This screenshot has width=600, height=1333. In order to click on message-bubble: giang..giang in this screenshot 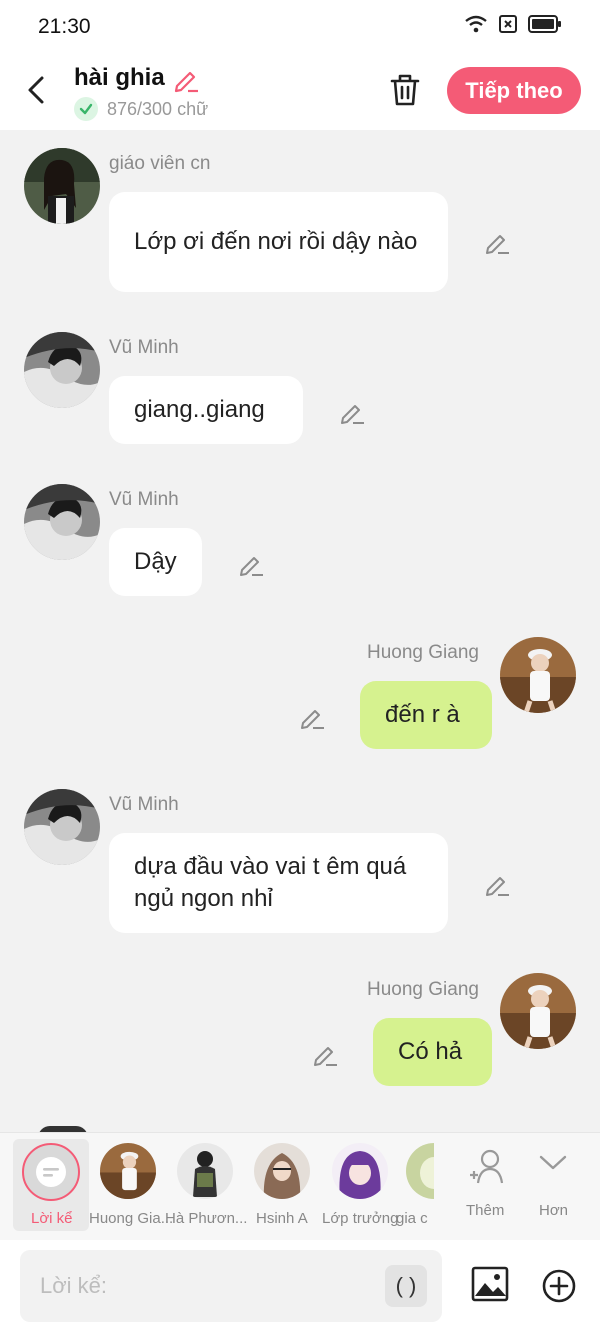, I will do `click(206, 410)`.